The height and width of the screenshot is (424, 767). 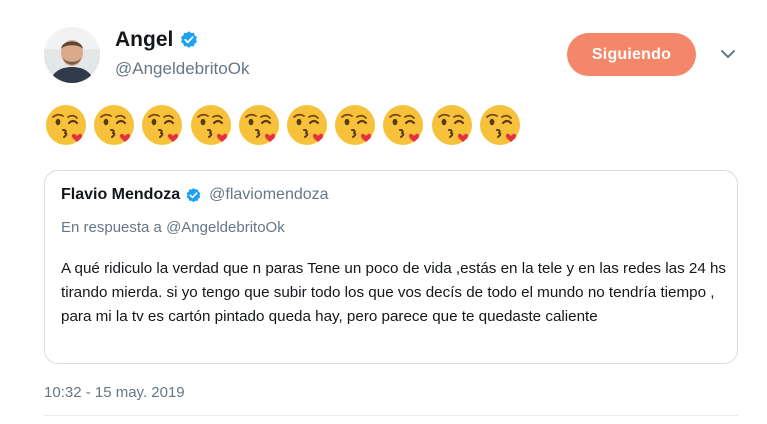 I want to click on divider, so click(x=391, y=415).